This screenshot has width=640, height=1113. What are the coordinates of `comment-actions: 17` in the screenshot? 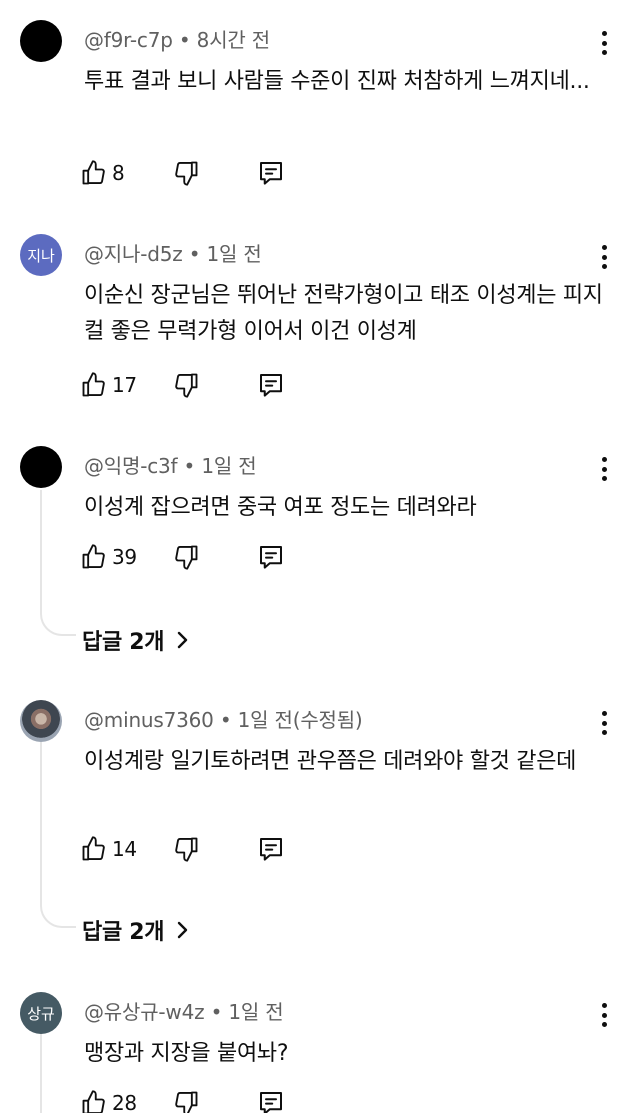 It's located at (183, 385).